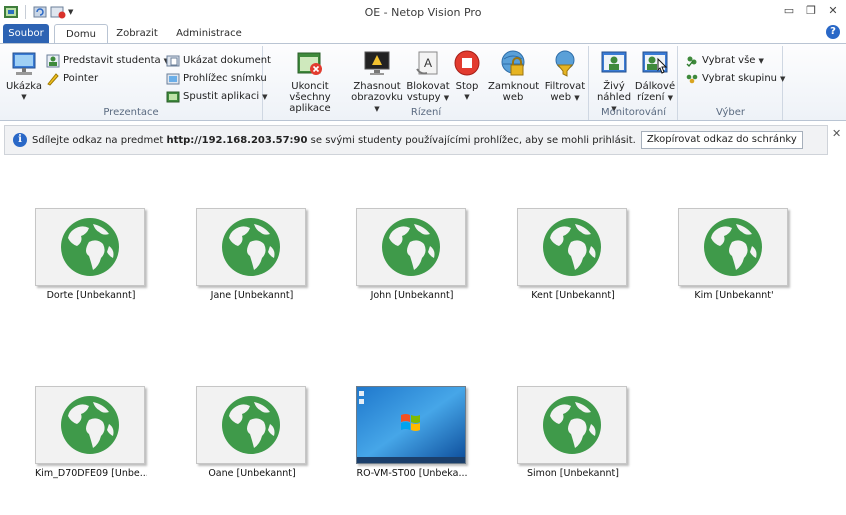 This screenshot has height=515, width=846. Describe the element at coordinates (209, 34) in the screenshot. I see `tab-administrace: Administrace` at that location.